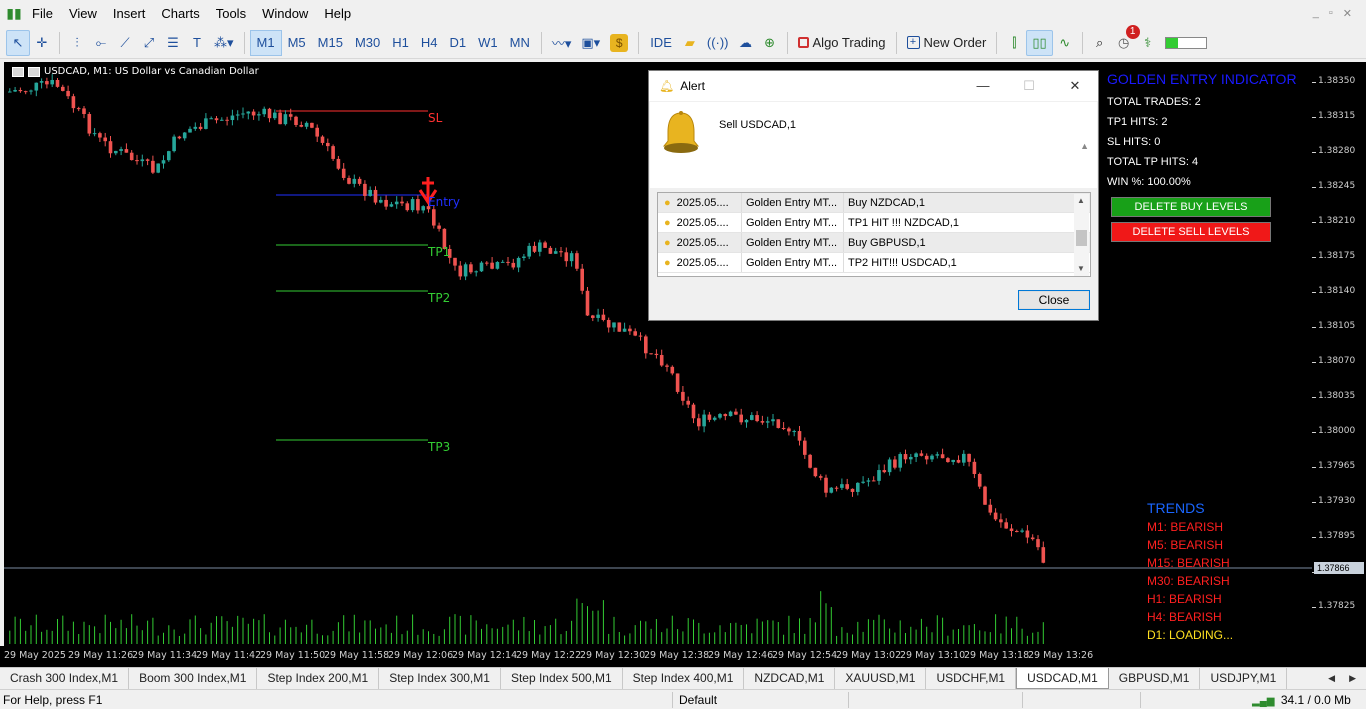 This screenshot has height=709, width=1366. What do you see at coordinates (520, 43) in the screenshot?
I see `timeframe-mn-button: MN` at bounding box center [520, 43].